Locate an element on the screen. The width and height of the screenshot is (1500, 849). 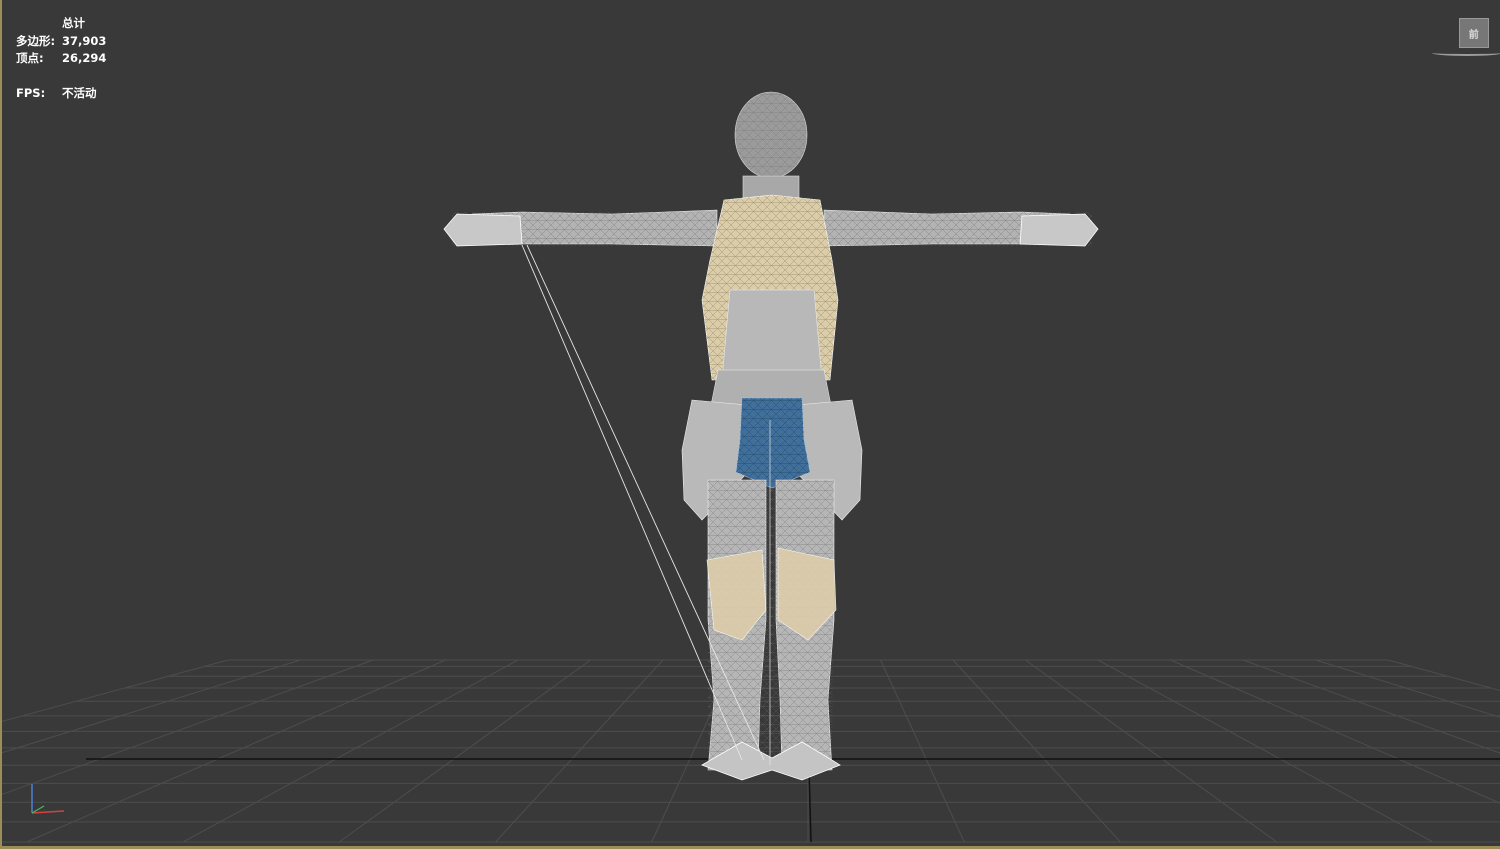
viewport-statistics: 总计 多边形: 37,903 顶点: 26,294 FPS: 不活动 is located at coordinates (61, 58).